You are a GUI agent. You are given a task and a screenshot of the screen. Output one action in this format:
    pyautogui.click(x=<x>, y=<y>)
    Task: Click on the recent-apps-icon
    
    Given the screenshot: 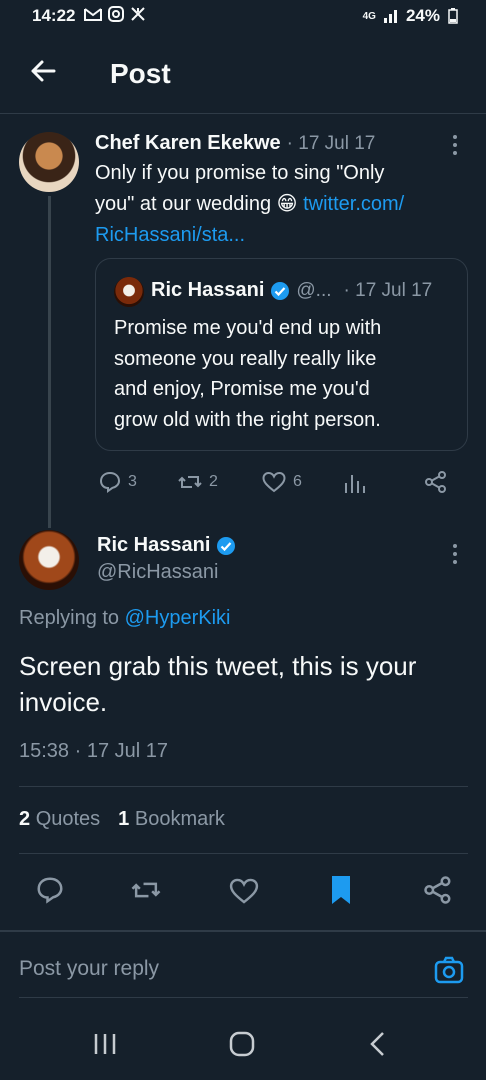 What is the action you would take?
    pyautogui.click(x=105, y=1044)
    